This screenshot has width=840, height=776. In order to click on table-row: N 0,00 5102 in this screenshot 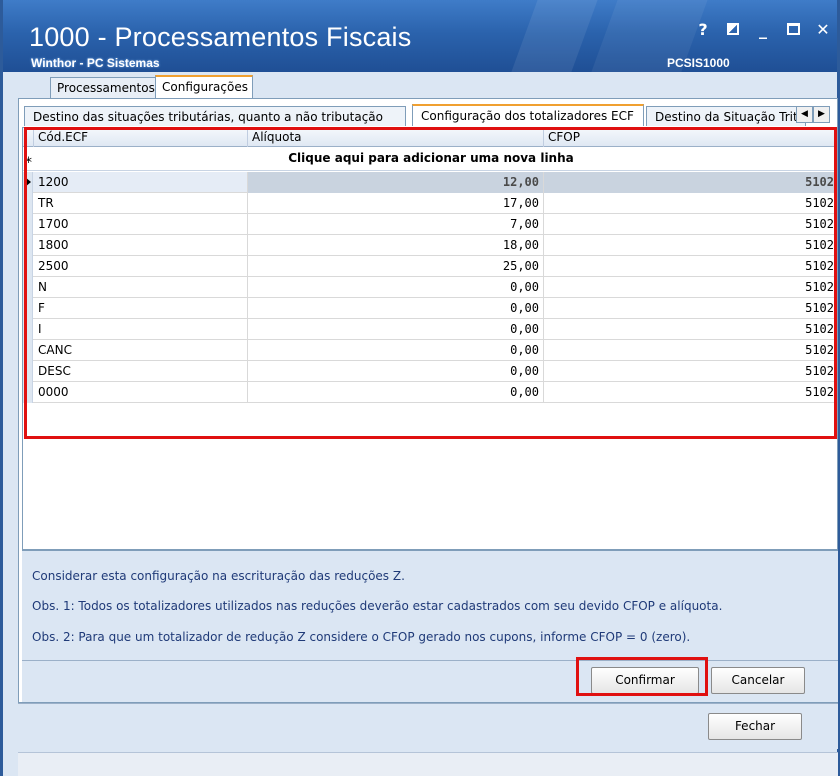, I will do `click(430, 287)`.